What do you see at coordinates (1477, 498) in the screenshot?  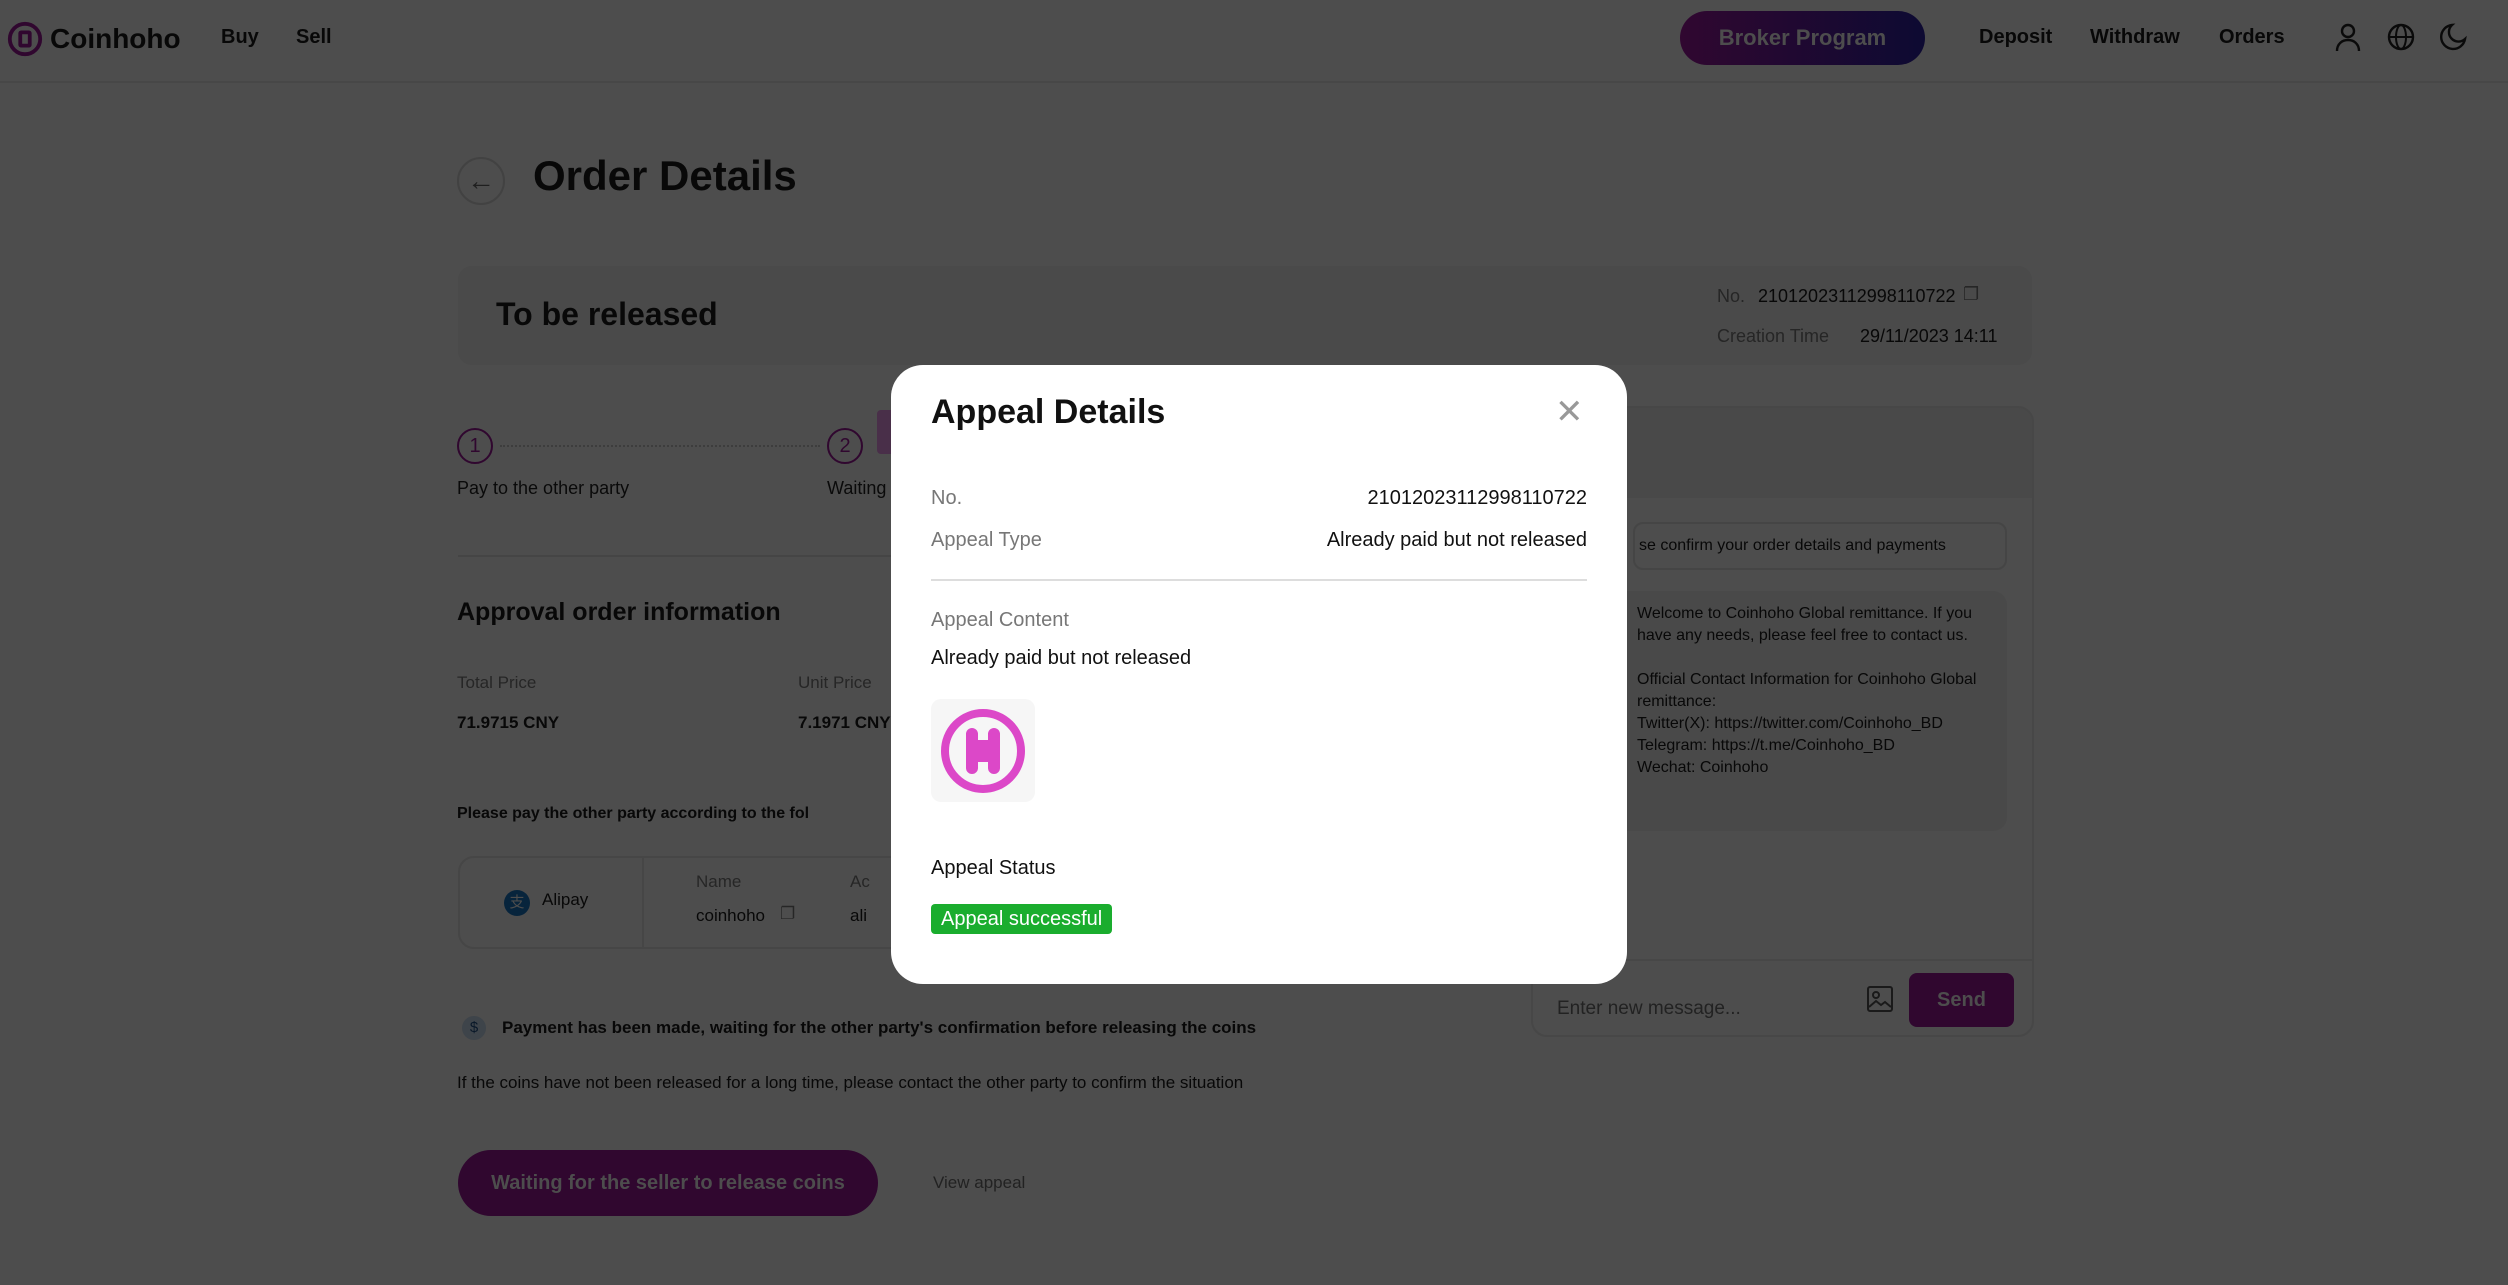 I see `appeal-no-value: 21012023112998110722` at bounding box center [1477, 498].